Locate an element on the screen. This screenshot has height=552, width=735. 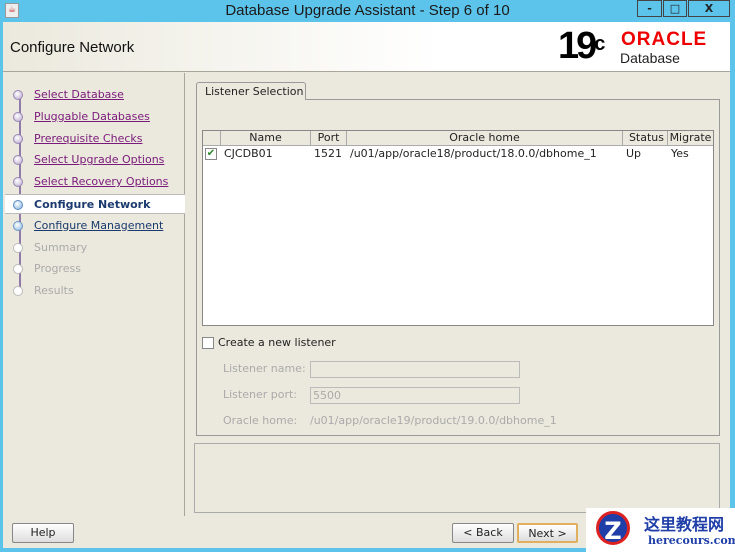
row-checkbox: ✔ is located at coordinates (211, 154).